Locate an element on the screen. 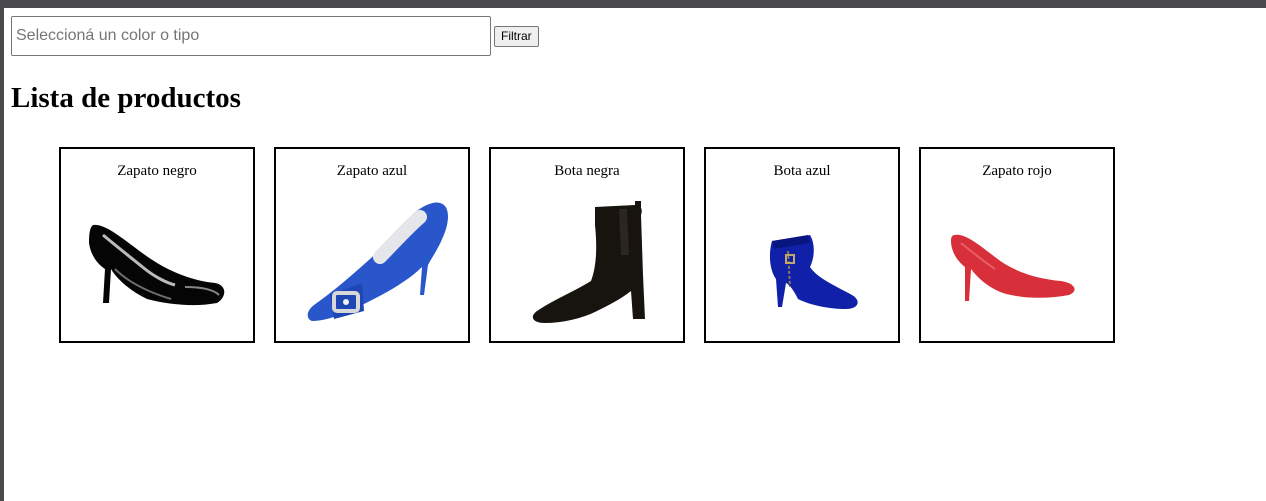 The image size is (1266, 501). filter-bar: Filtrar is located at coordinates (275, 36).